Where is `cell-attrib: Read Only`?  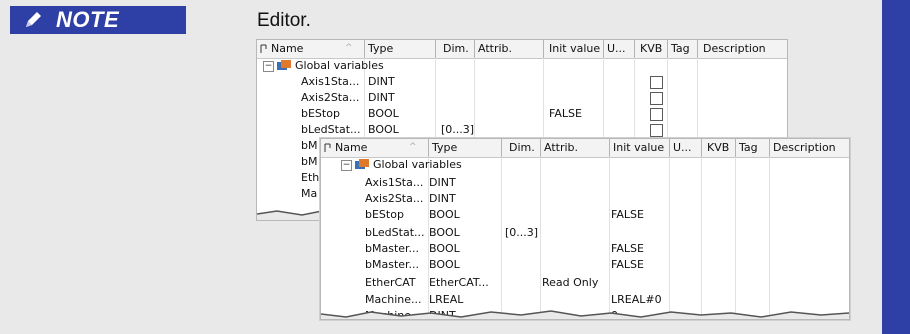
cell-attrib: Read Only is located at coordinates (570, 282).